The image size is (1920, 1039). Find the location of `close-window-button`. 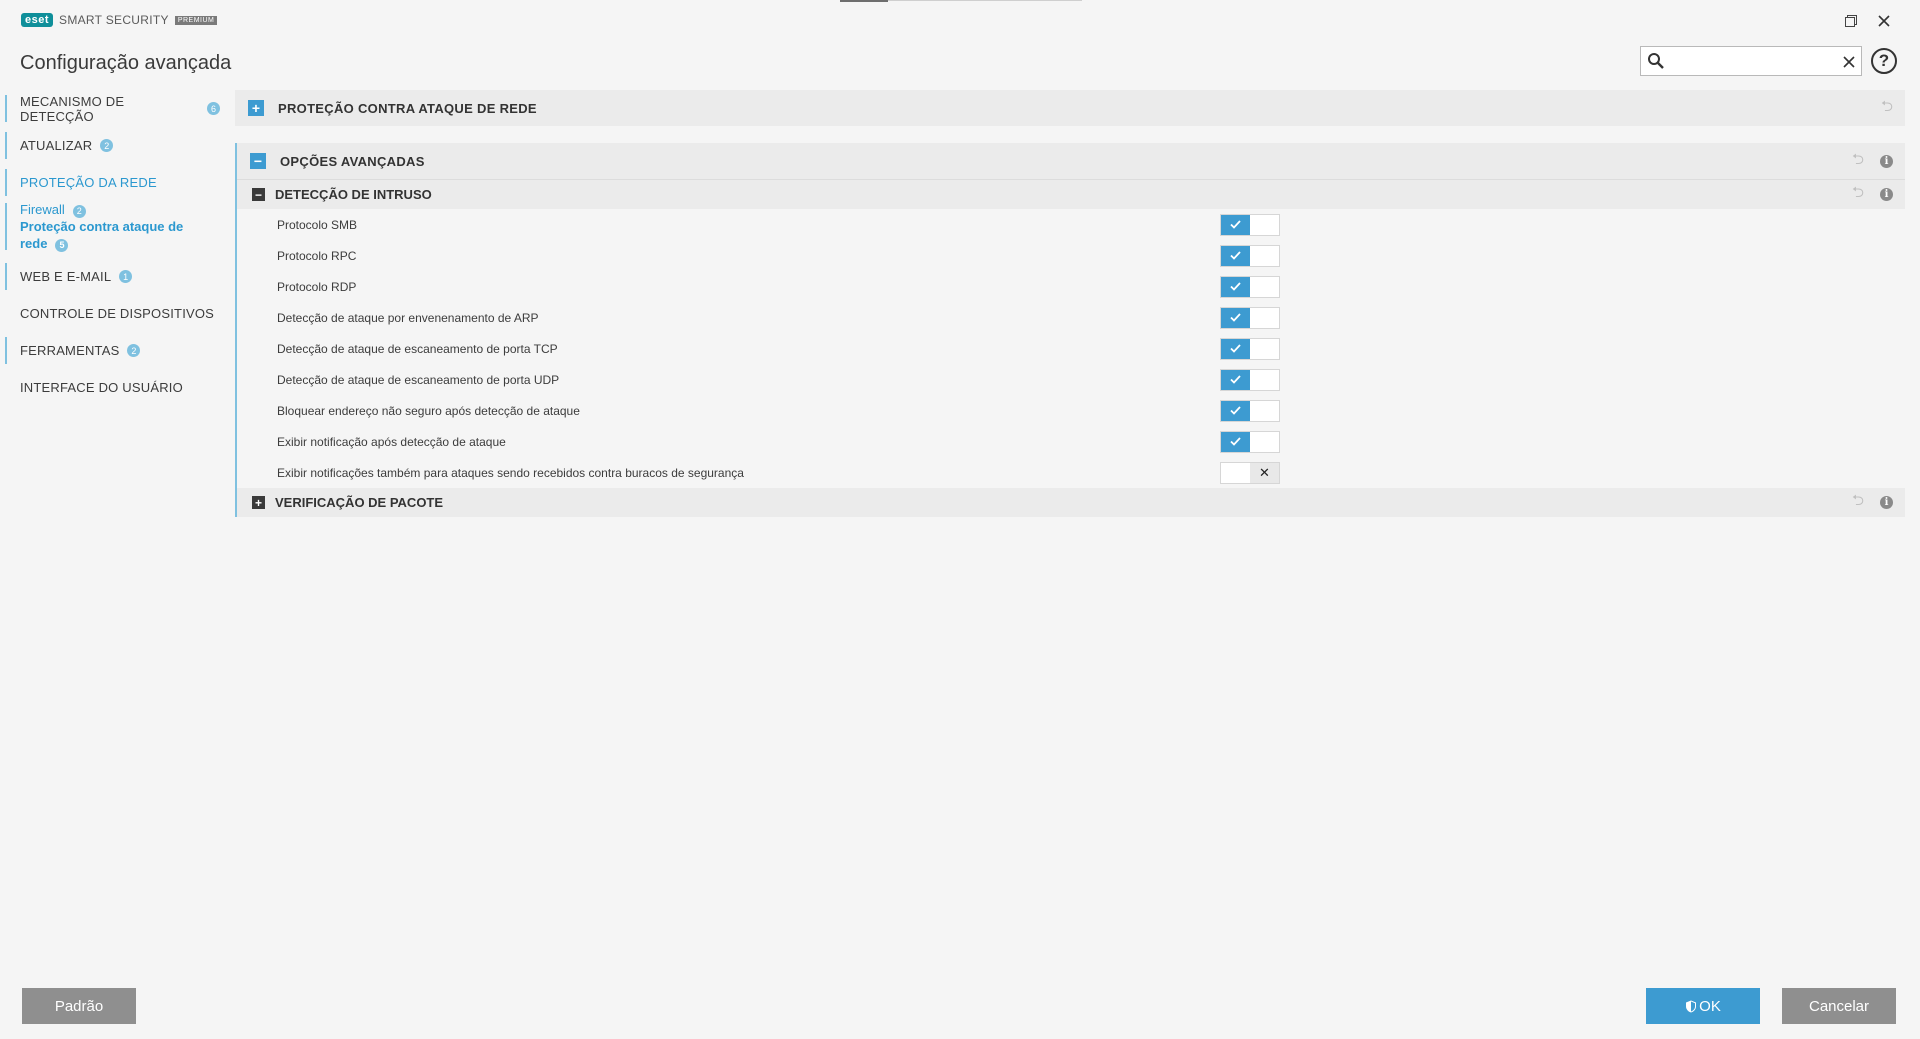

close-window-button is located at coordinates (1884, 21).